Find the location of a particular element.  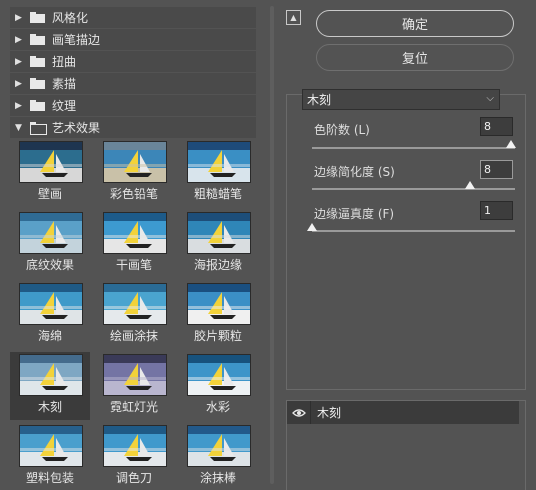

category-label: 艺术效果 is located at coordinates (76, 128).